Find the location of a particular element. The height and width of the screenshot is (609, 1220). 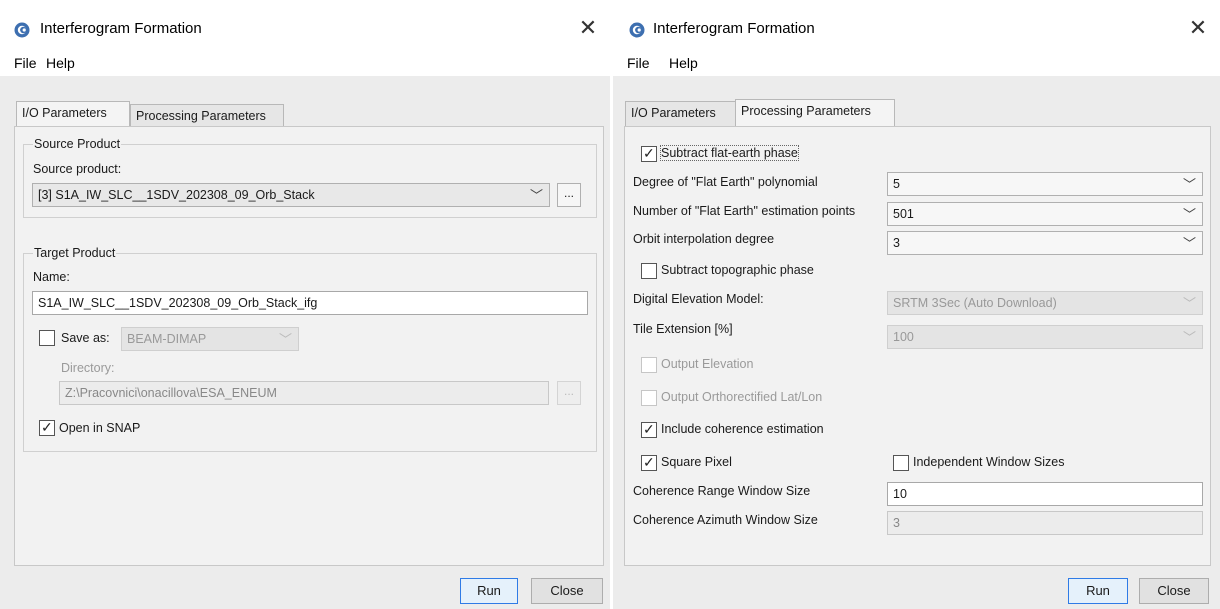

coh-azimuth-label: Coherence Azimuth Window Size is located at coordinates (725, 520).